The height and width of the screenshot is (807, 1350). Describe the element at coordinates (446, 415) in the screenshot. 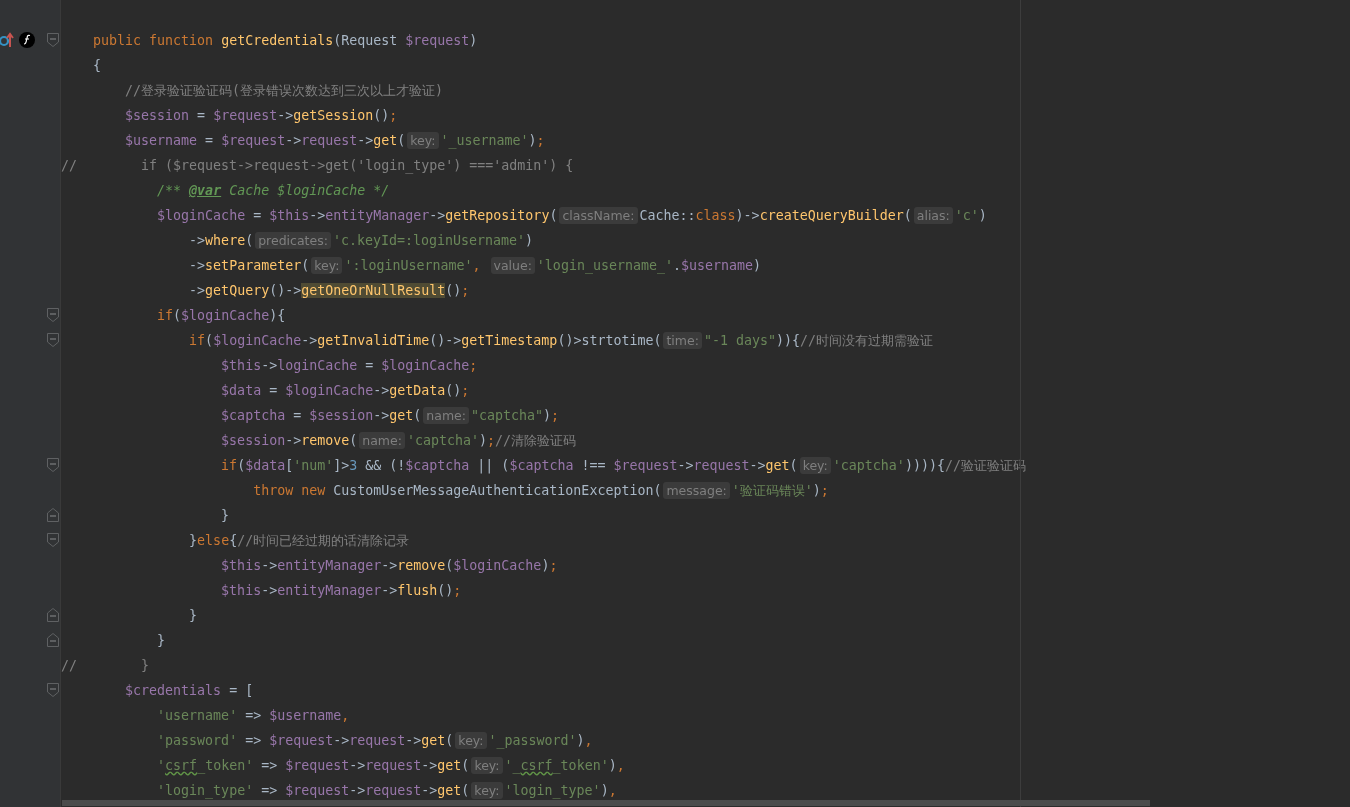

I see `parameter-hint: name:` at that location.